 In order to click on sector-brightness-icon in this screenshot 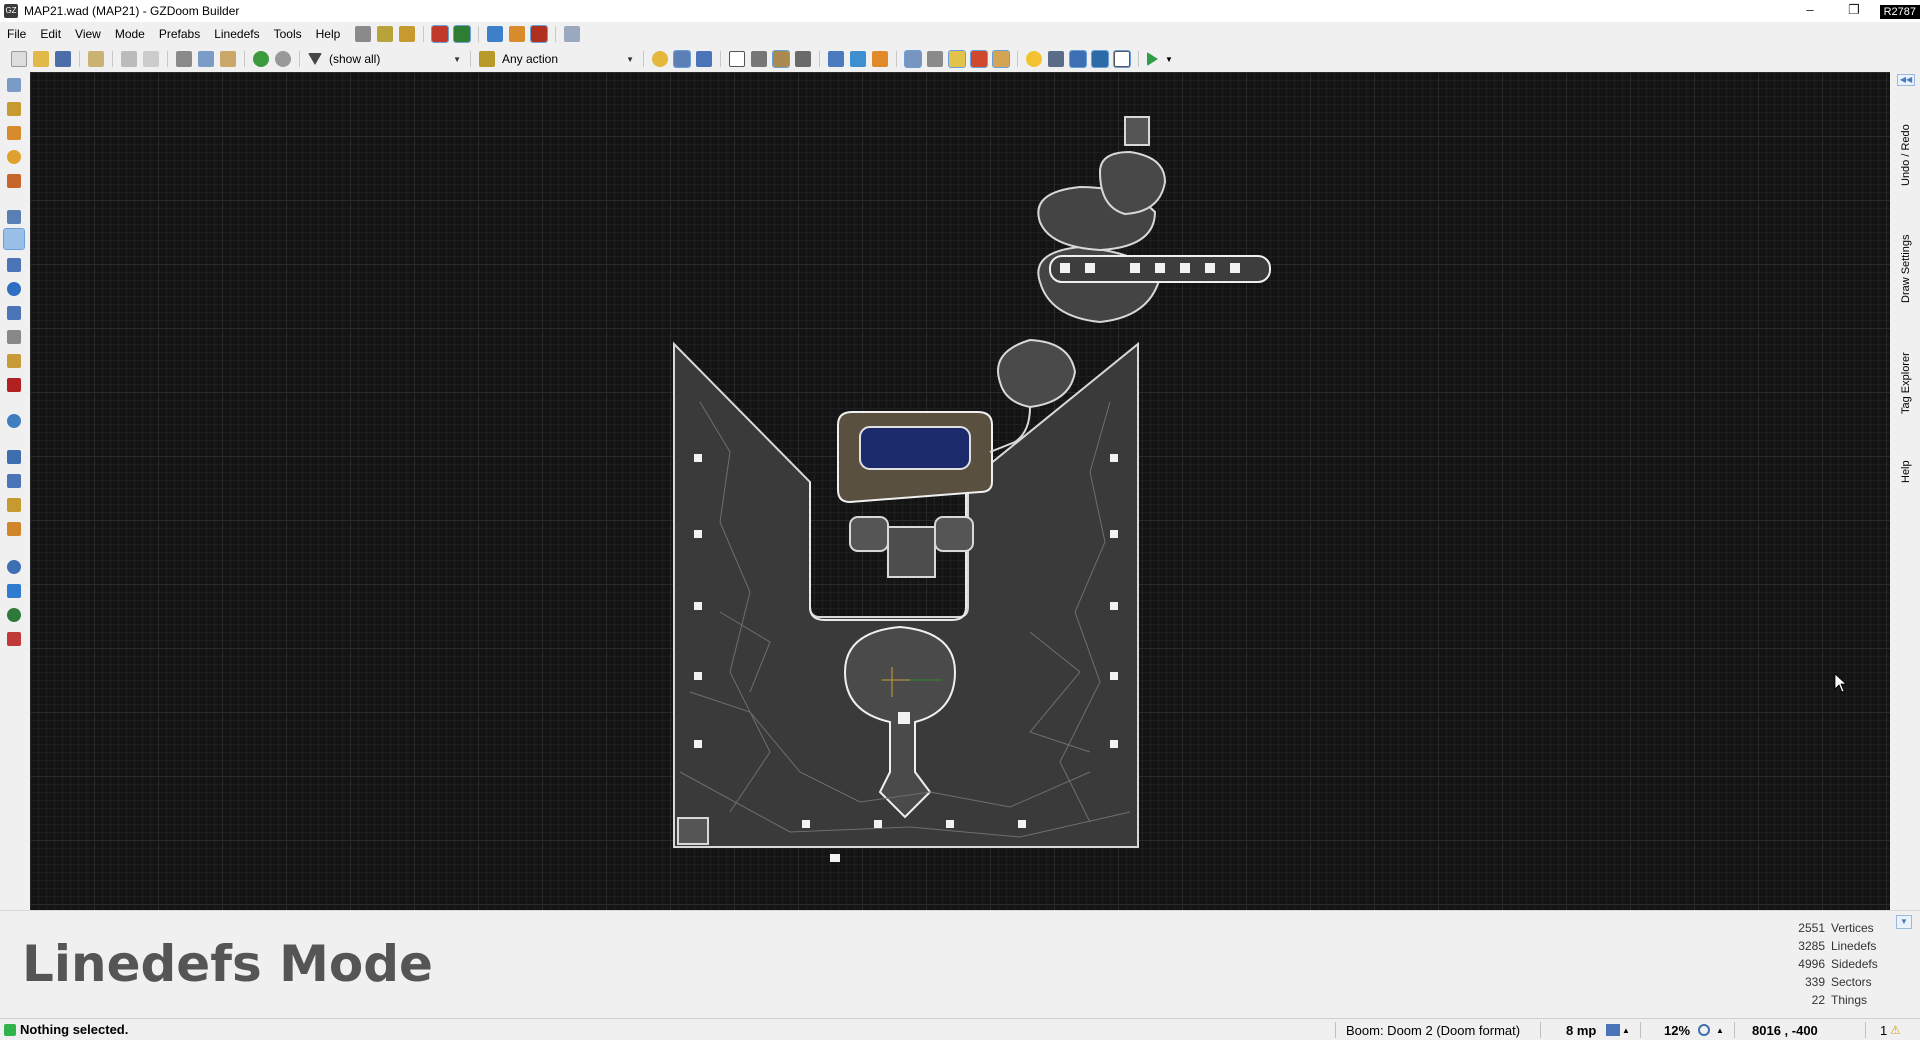, I will do `click(517, 34)`.